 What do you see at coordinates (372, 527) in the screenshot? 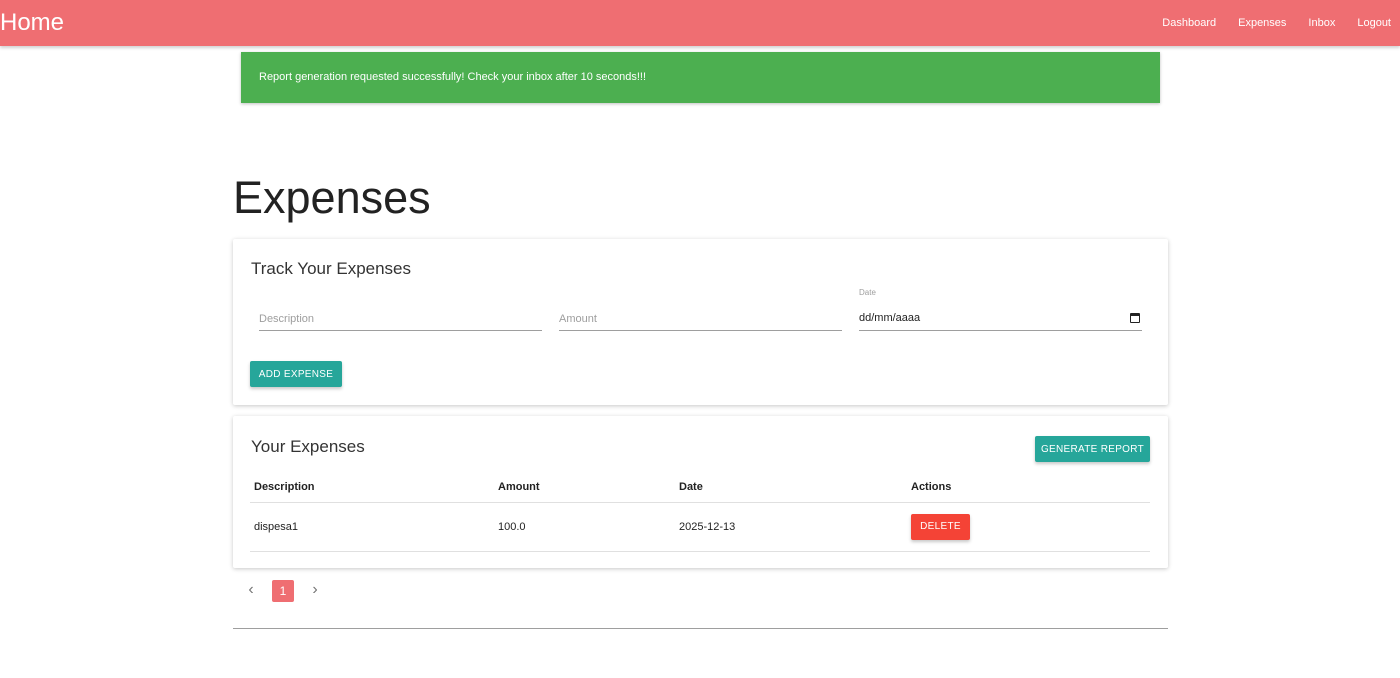
I see `cell-description: dispesa1` at bounding box center [372, 527].